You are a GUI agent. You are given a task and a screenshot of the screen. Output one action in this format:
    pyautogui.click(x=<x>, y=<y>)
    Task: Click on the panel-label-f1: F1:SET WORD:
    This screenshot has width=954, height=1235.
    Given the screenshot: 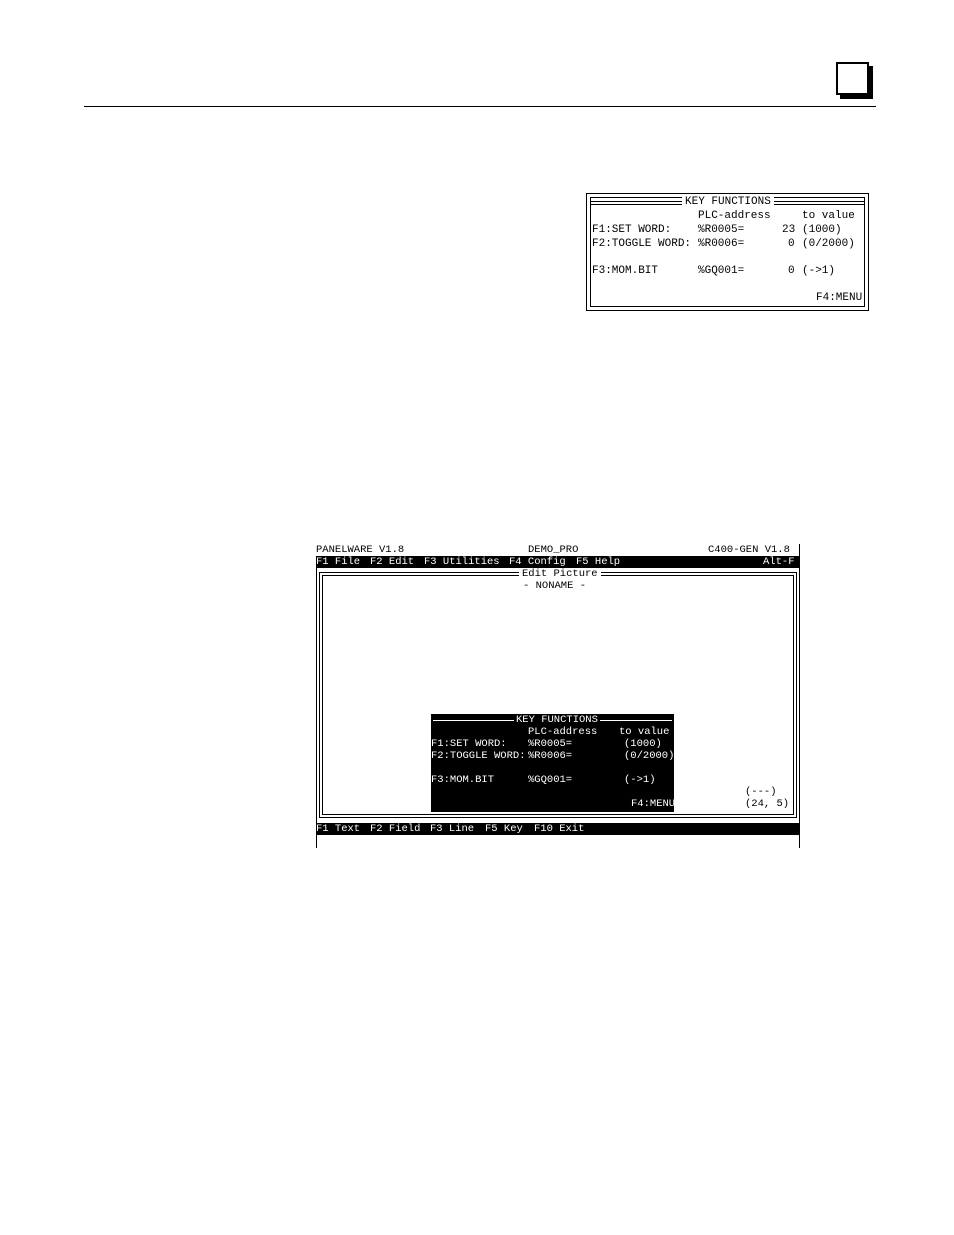 What is the action you would take?
    pyautogui.click(x=469, y=744)
    